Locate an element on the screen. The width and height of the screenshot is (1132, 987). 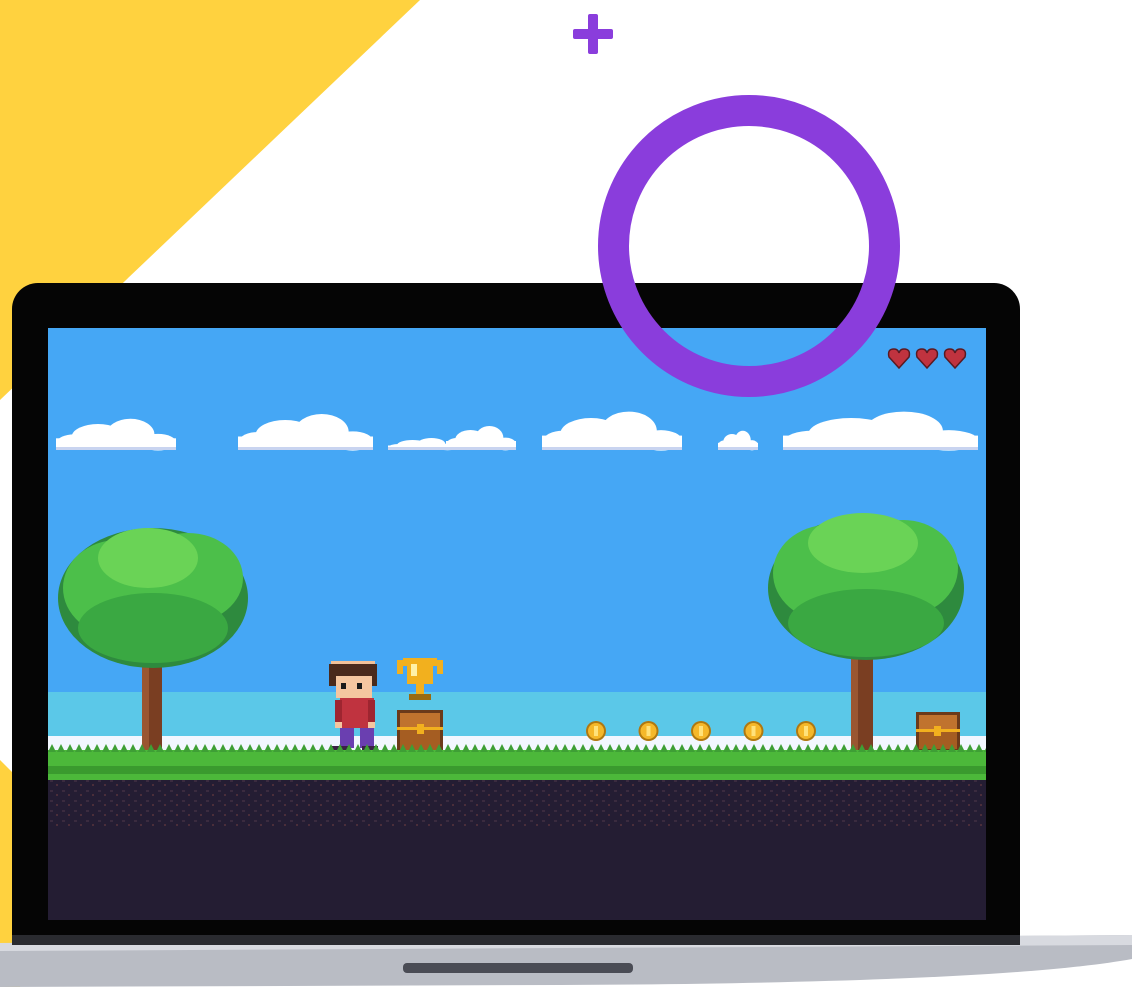
plus-icon is located at coordinates (593, 34).